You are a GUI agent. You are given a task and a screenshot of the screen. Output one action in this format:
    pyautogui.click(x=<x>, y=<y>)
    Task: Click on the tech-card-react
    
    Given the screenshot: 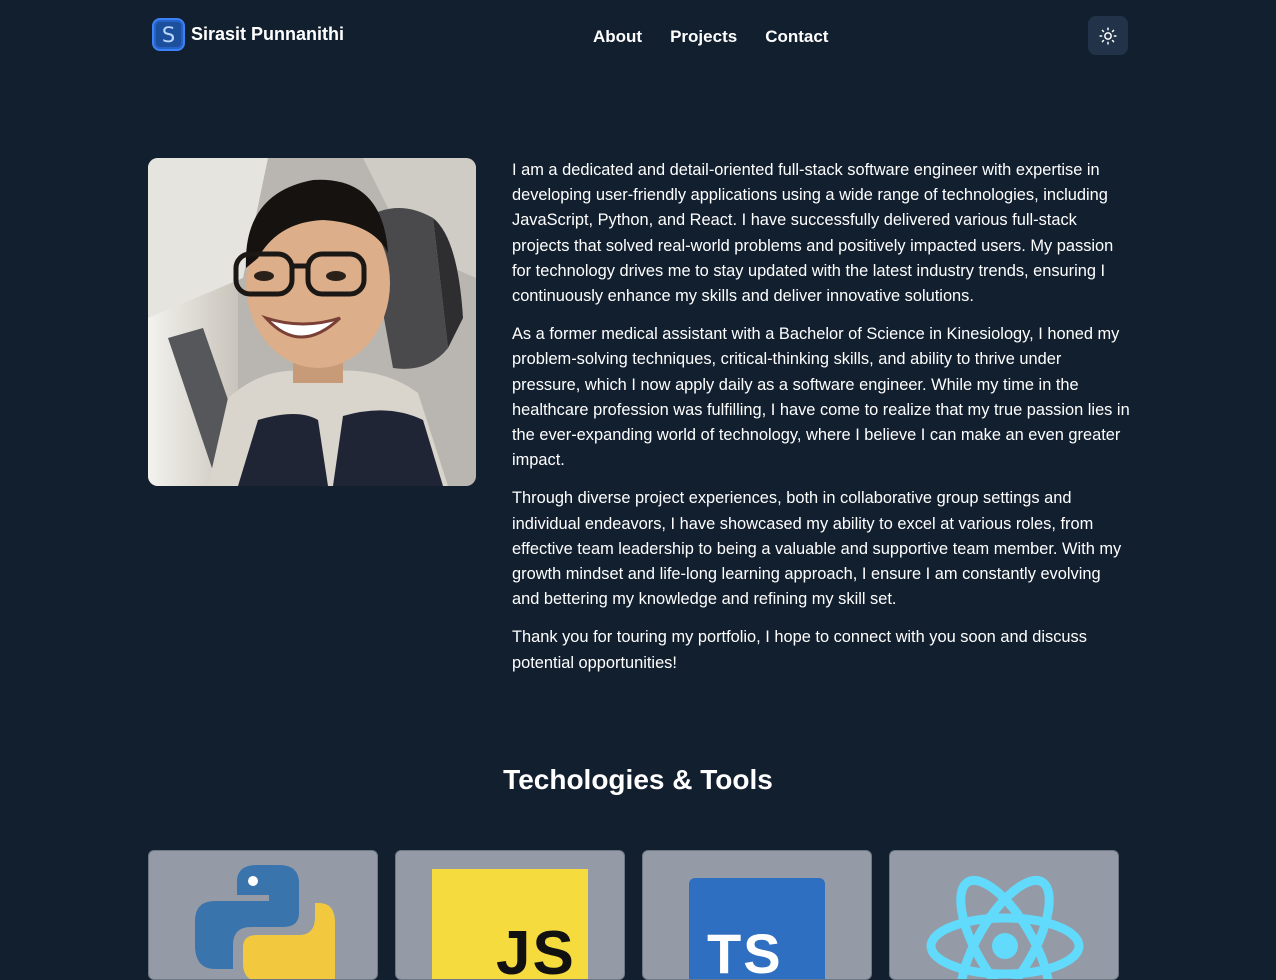 What is the action you would take?
    pyautogui.click(x=1004, y=915)
    